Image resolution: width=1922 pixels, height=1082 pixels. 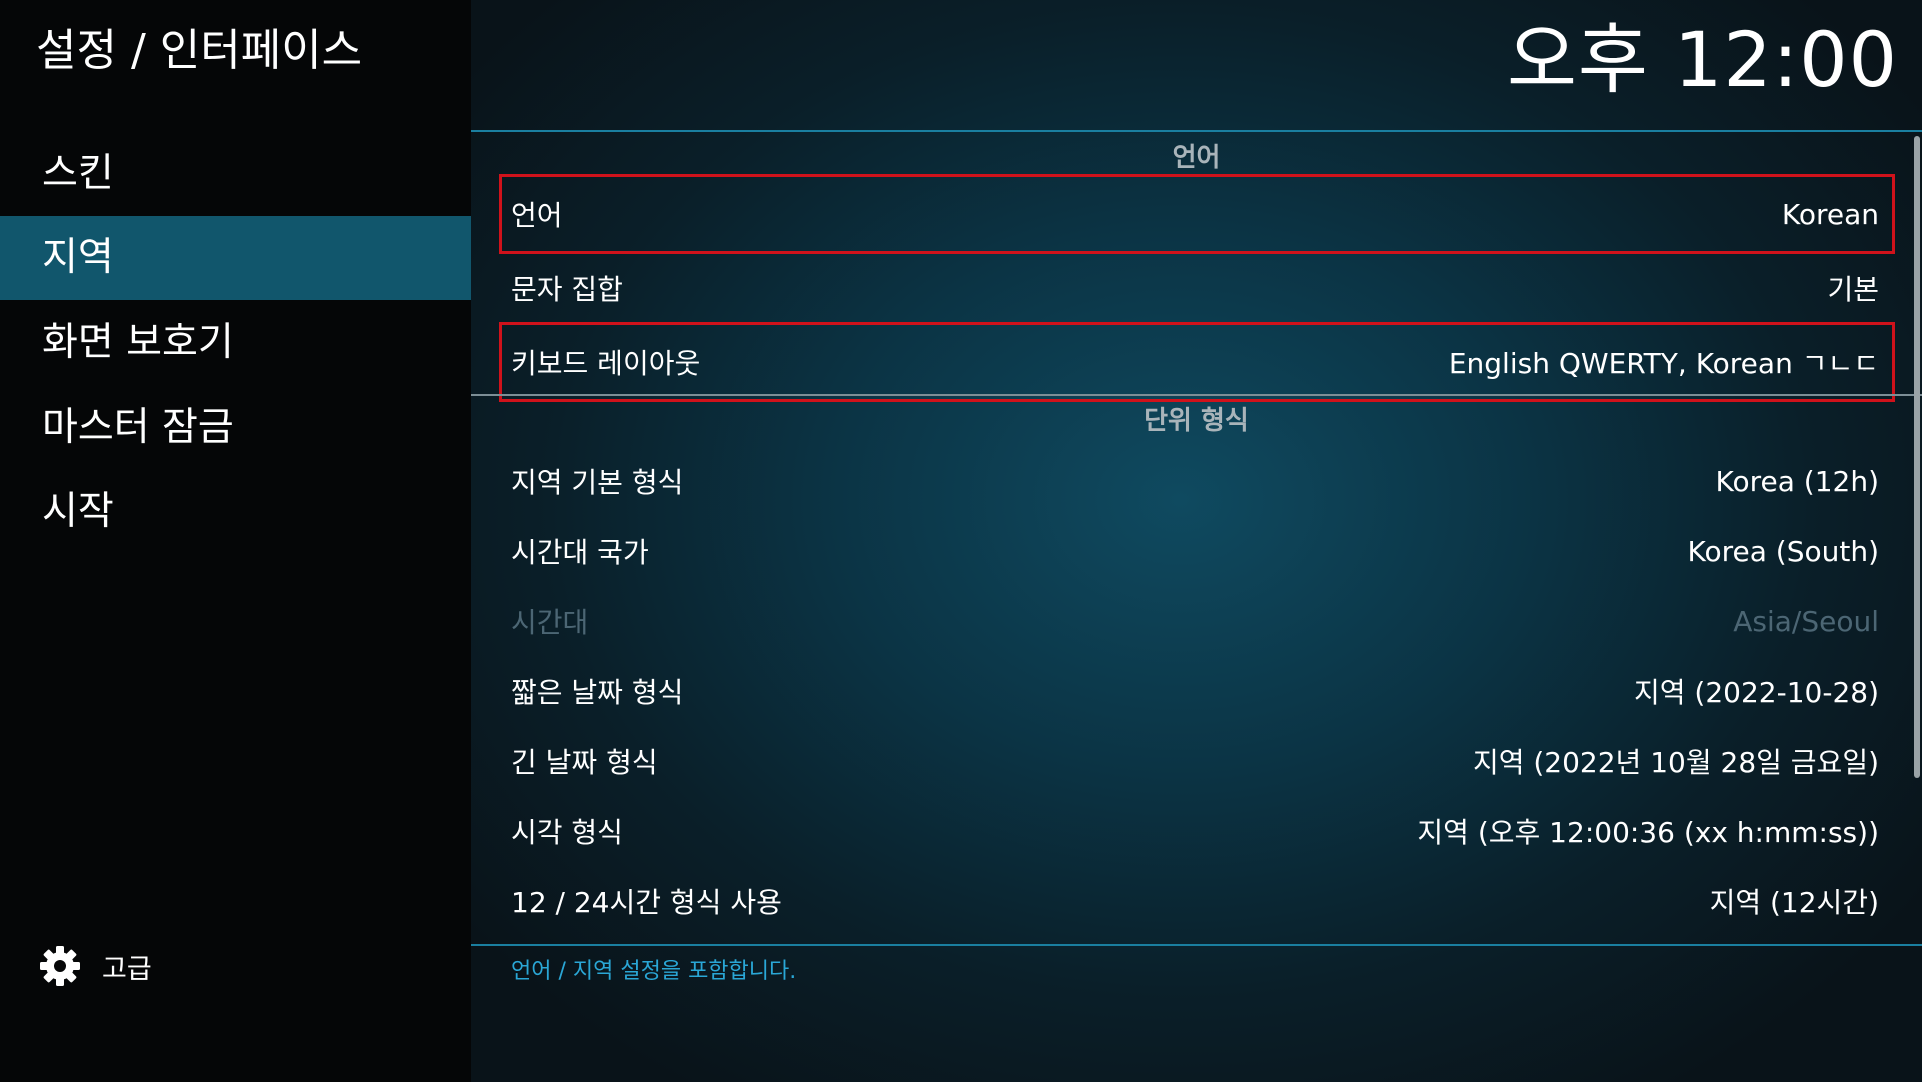 I want to click on setting-value: 지역 (오후 12:00:36 (xx h:mm:ss)), so click(x=1648, y=832).